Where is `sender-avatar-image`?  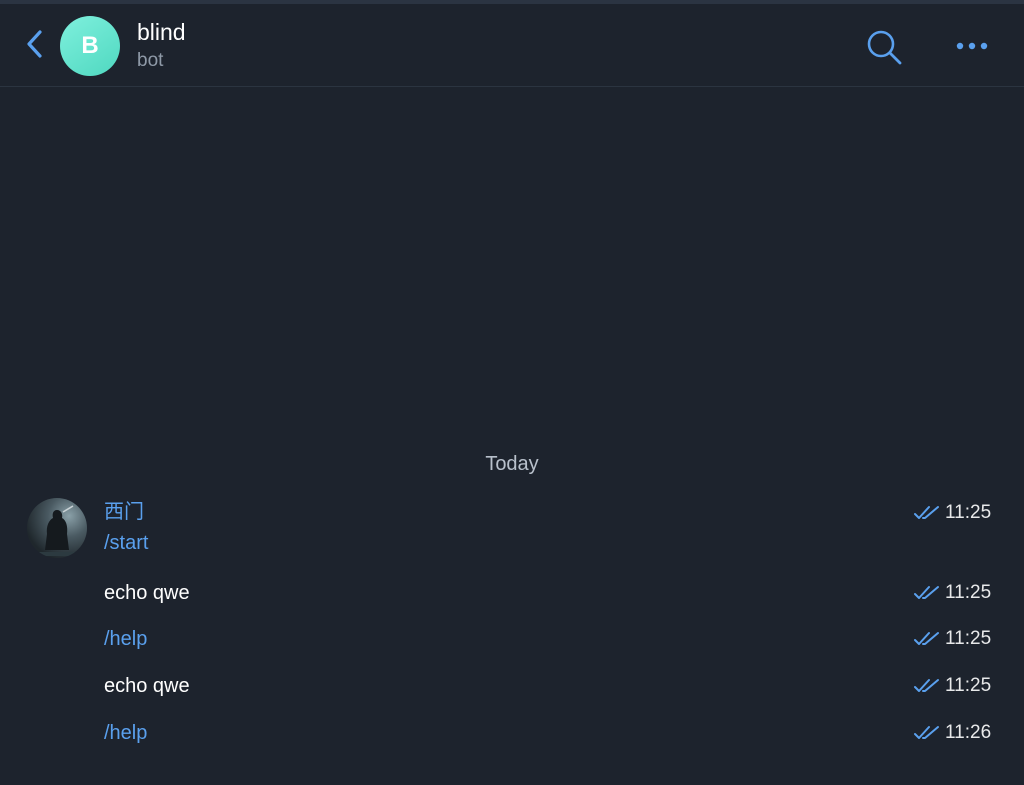 sender-avatar-image is located at coordinates (57, 530).